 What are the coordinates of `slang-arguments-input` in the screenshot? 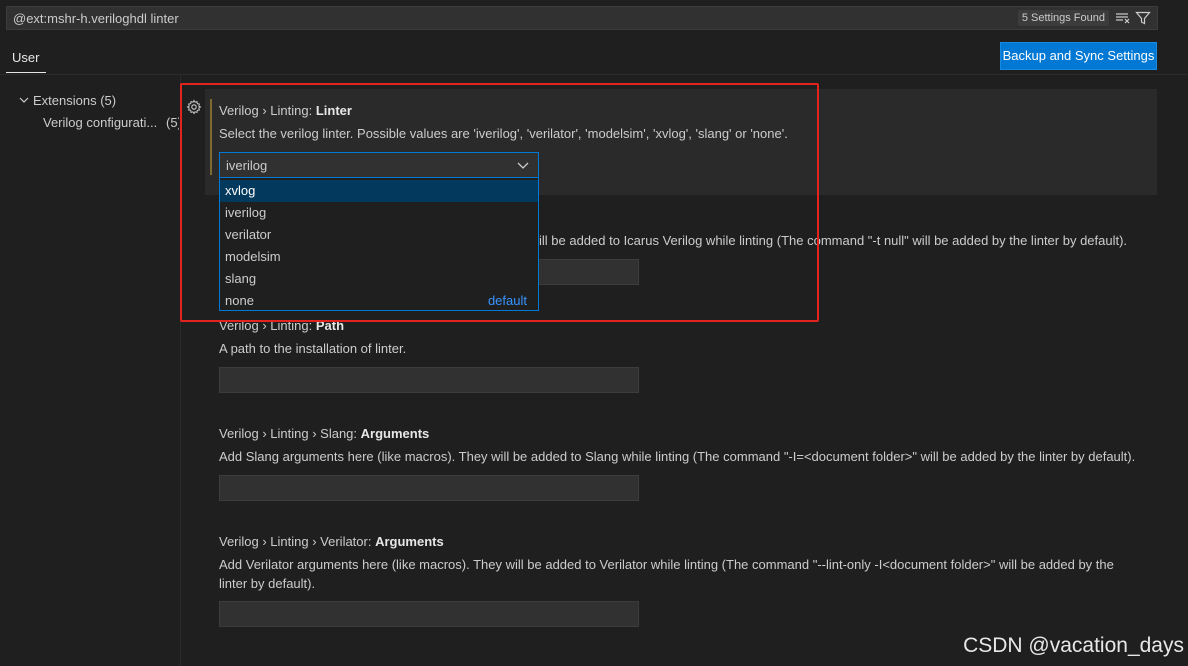 It's located at (429, 488).